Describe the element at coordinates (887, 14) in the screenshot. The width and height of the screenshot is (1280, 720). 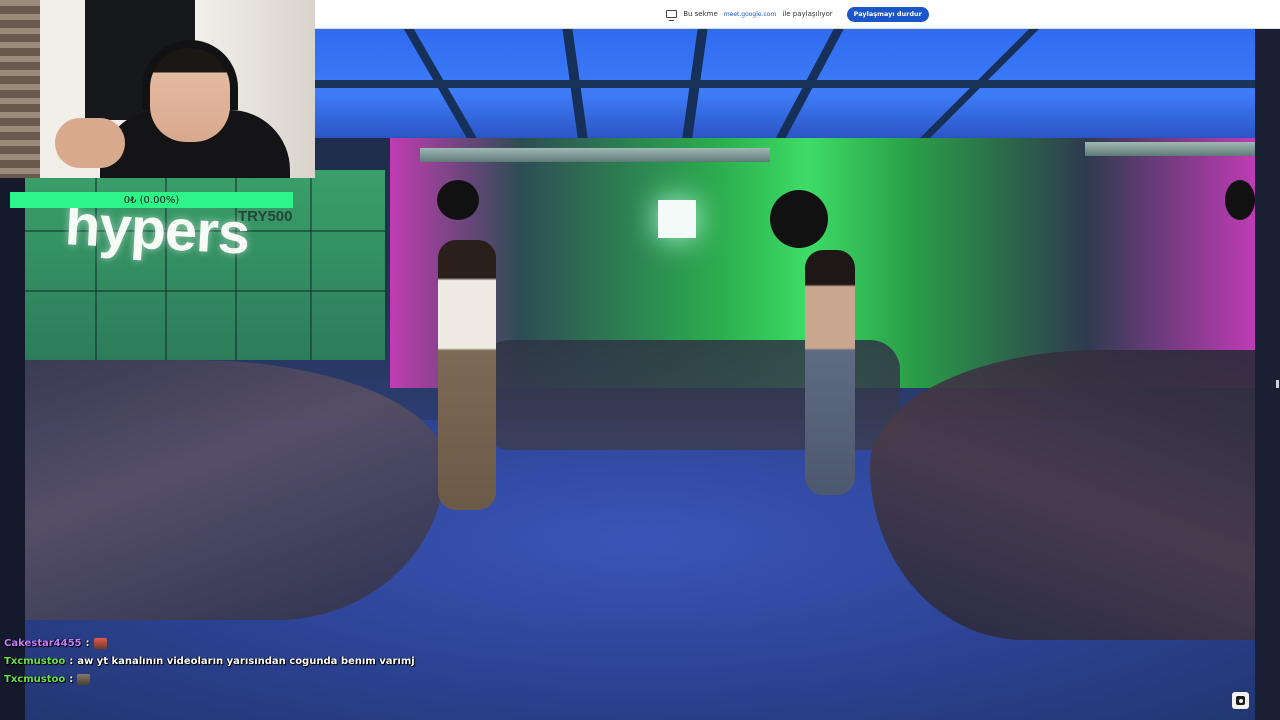
I see `stop-sharing-button: Paylaşmayı durdur` at that location.